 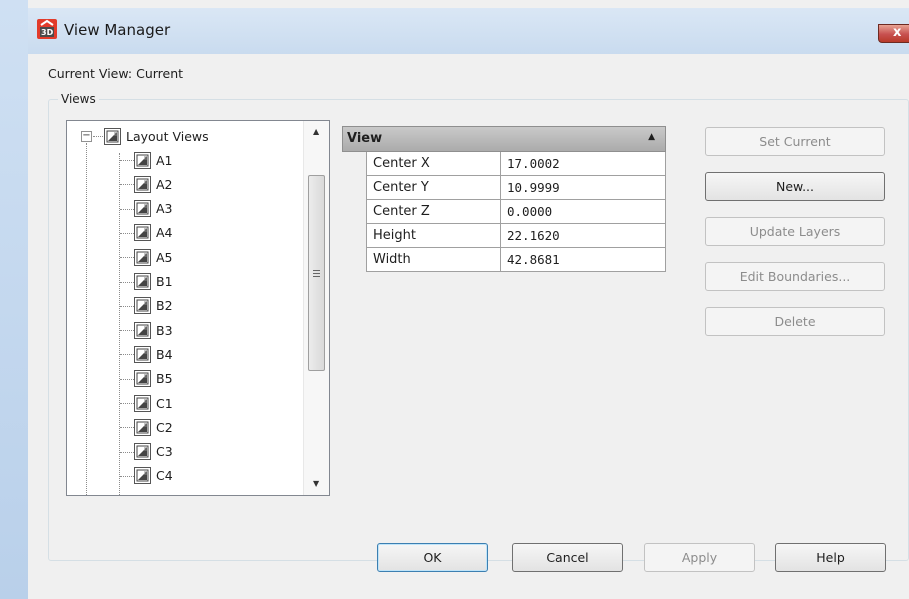 I want to click on tree-item-layout-view: C3, so click(x=153, y=452).